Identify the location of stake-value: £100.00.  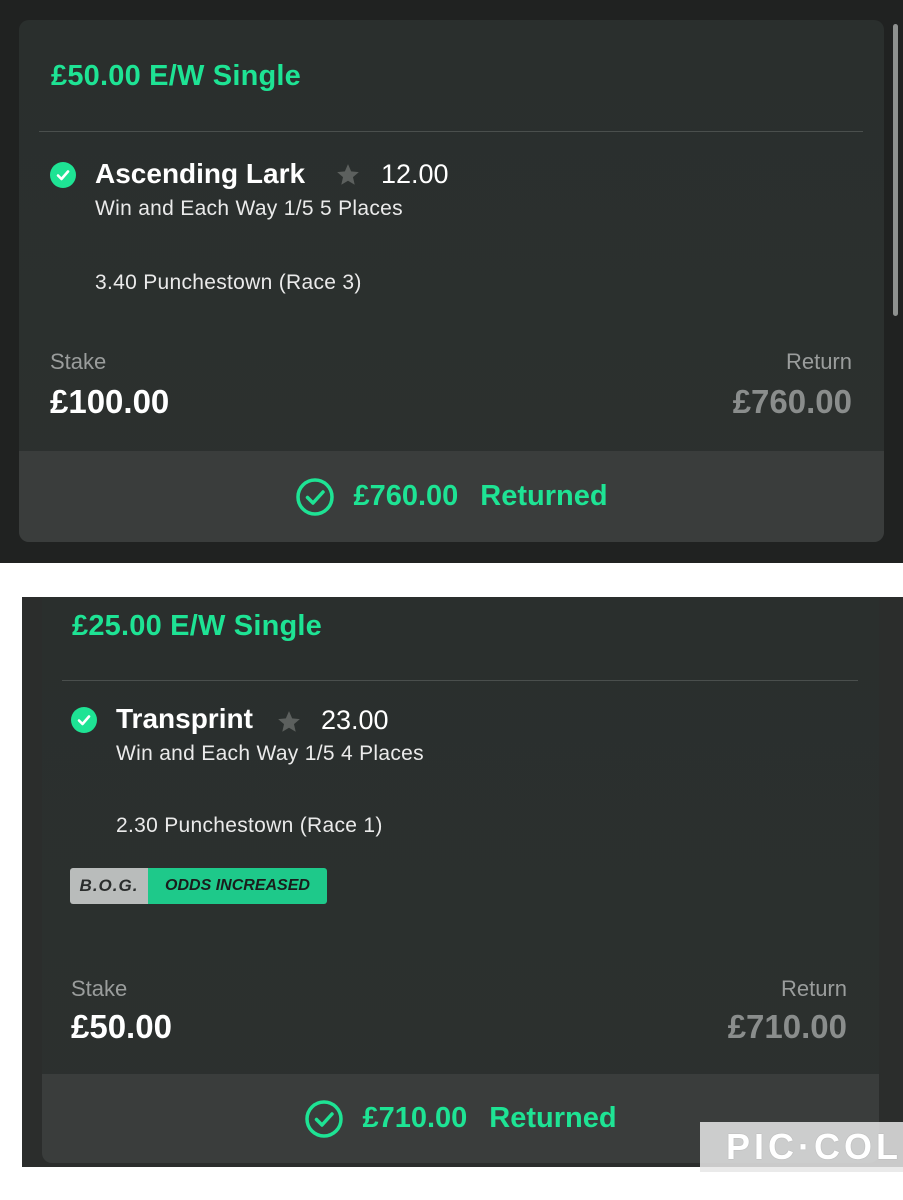
(110, 401).